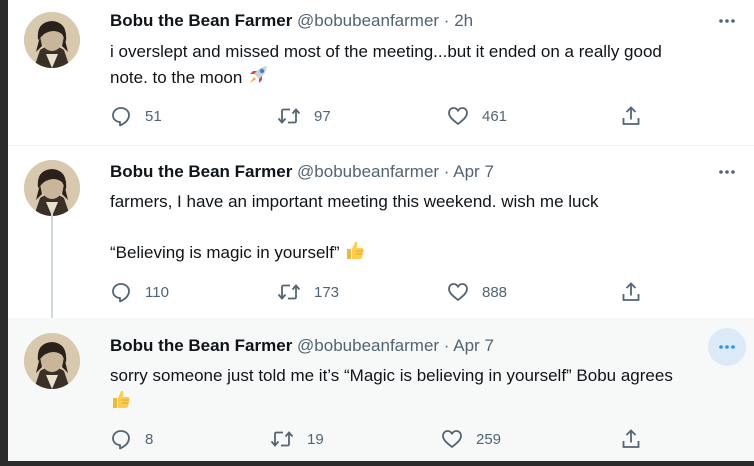 The width and height of the screenshot is (754, 466). Describe the element at coordinates (304, 116) in the screenshot. I see `retweet-button: 97` at that location.